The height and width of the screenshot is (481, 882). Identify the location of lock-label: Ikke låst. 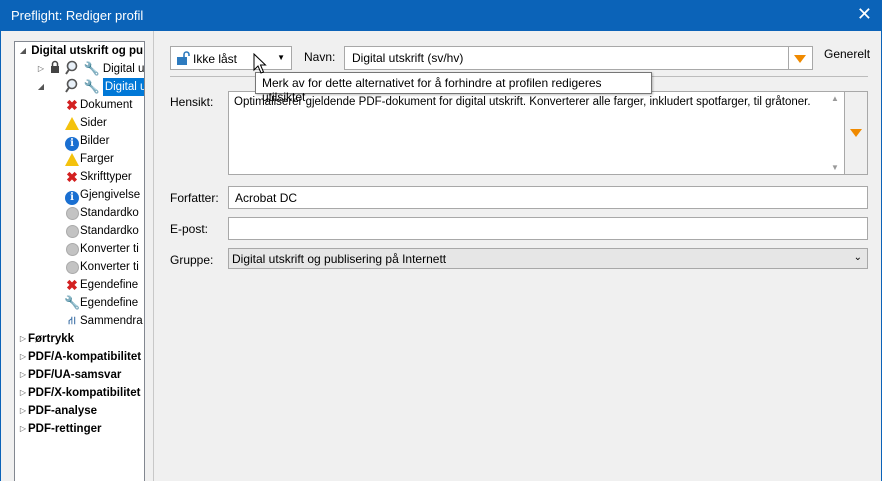
(215, 59).